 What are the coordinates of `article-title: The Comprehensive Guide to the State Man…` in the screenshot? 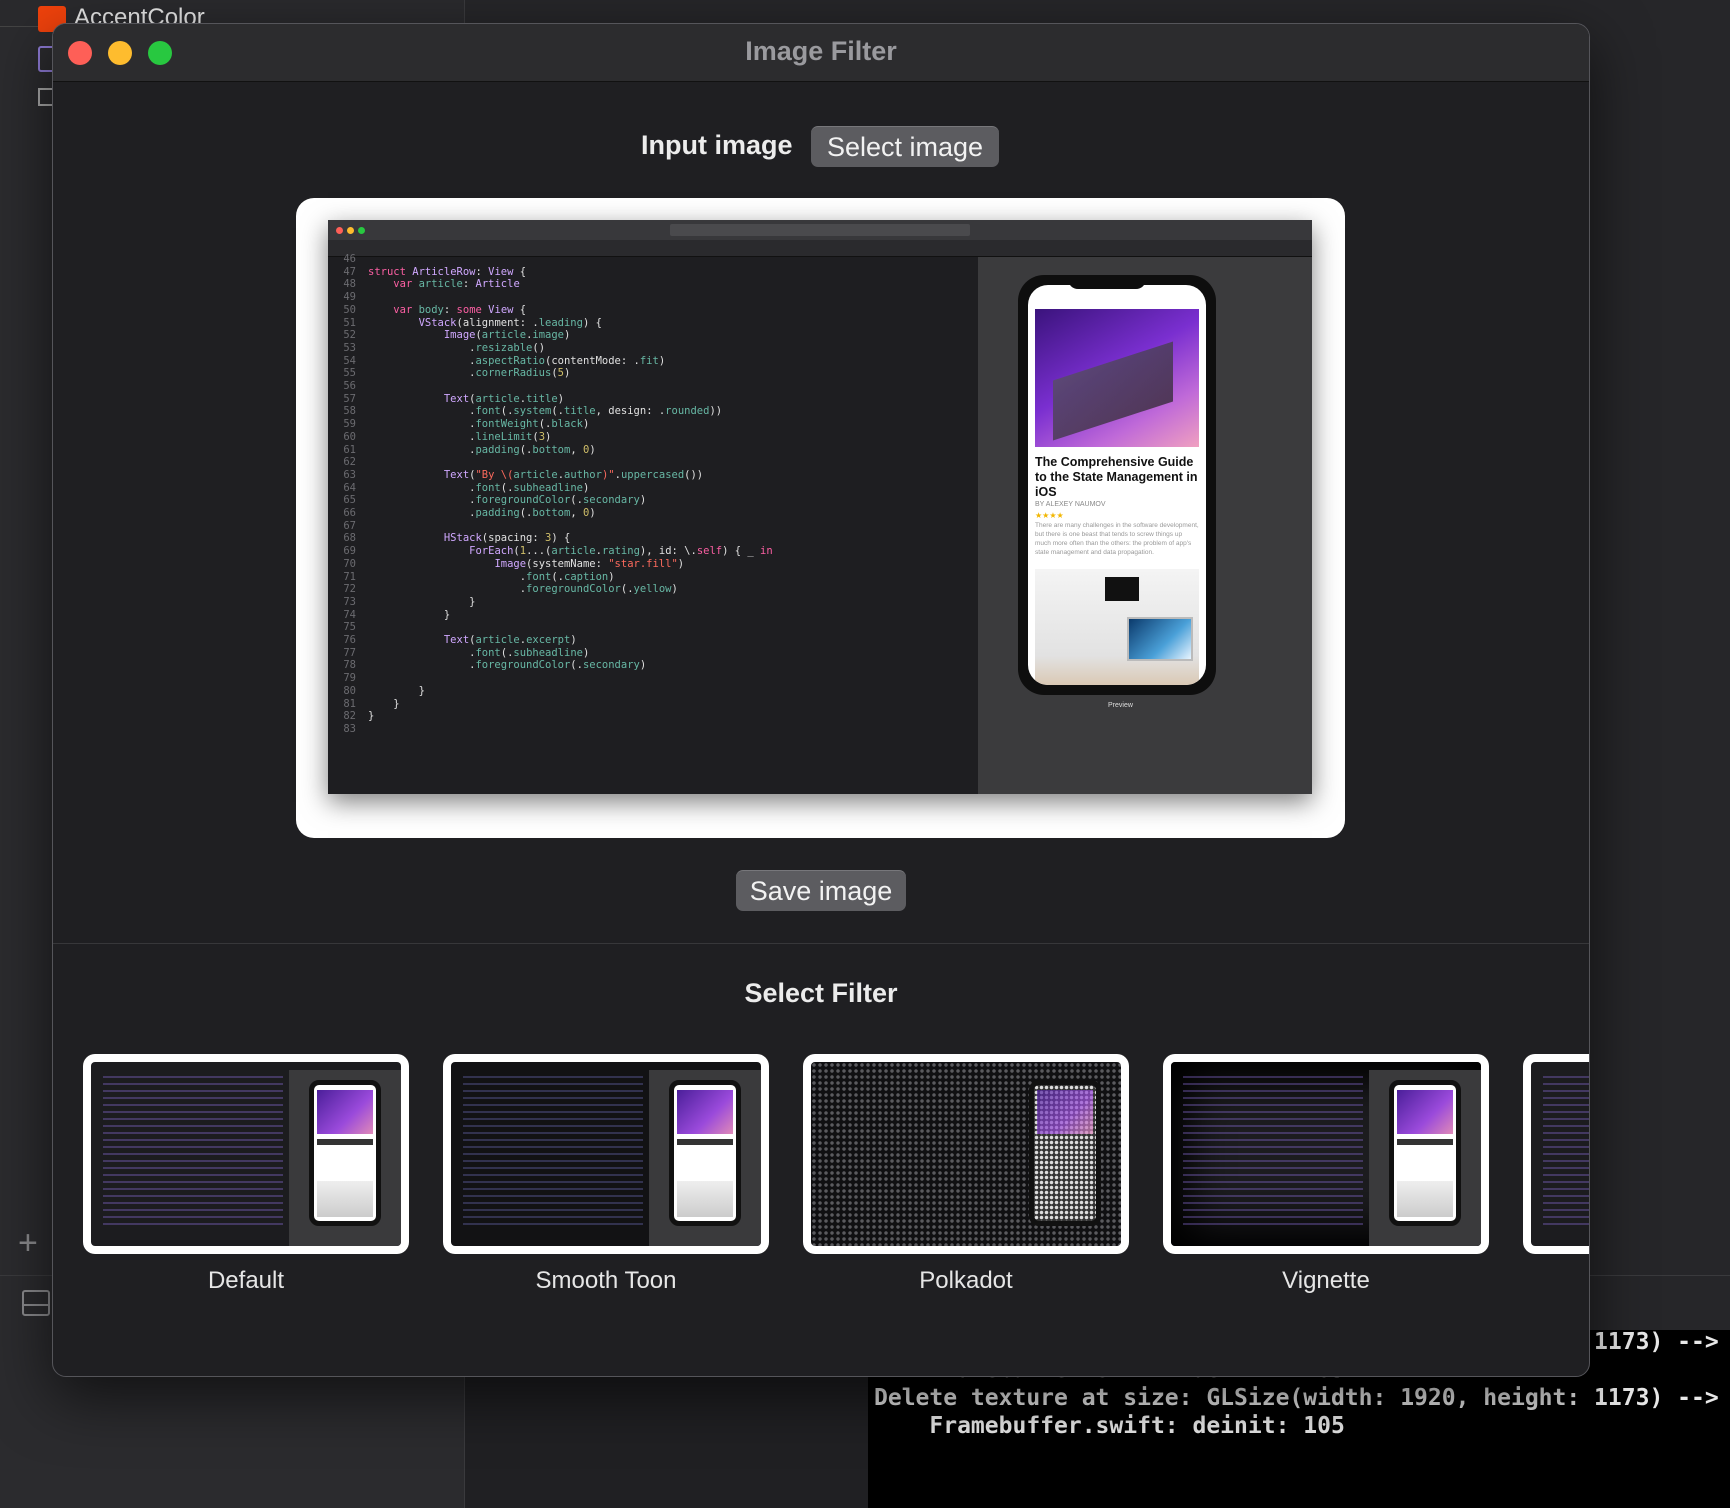 It's located at (1116, 477).